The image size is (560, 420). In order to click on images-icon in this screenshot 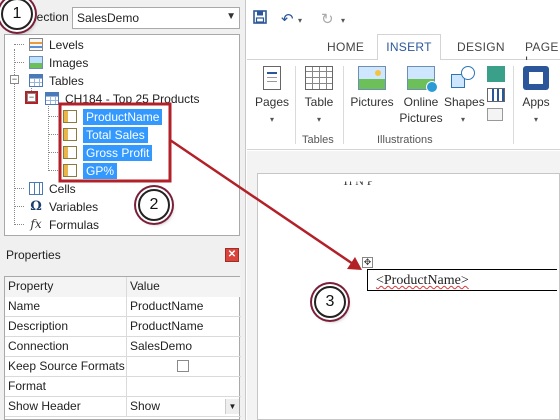, I will do `click(36, 63)`.